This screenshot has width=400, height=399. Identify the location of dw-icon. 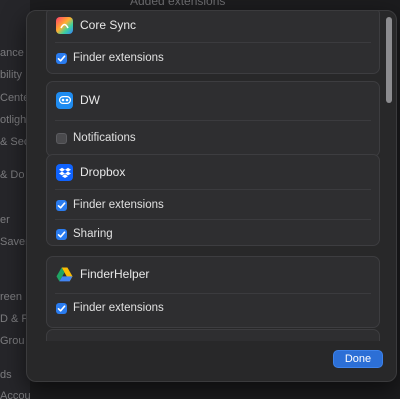
(64, 100).